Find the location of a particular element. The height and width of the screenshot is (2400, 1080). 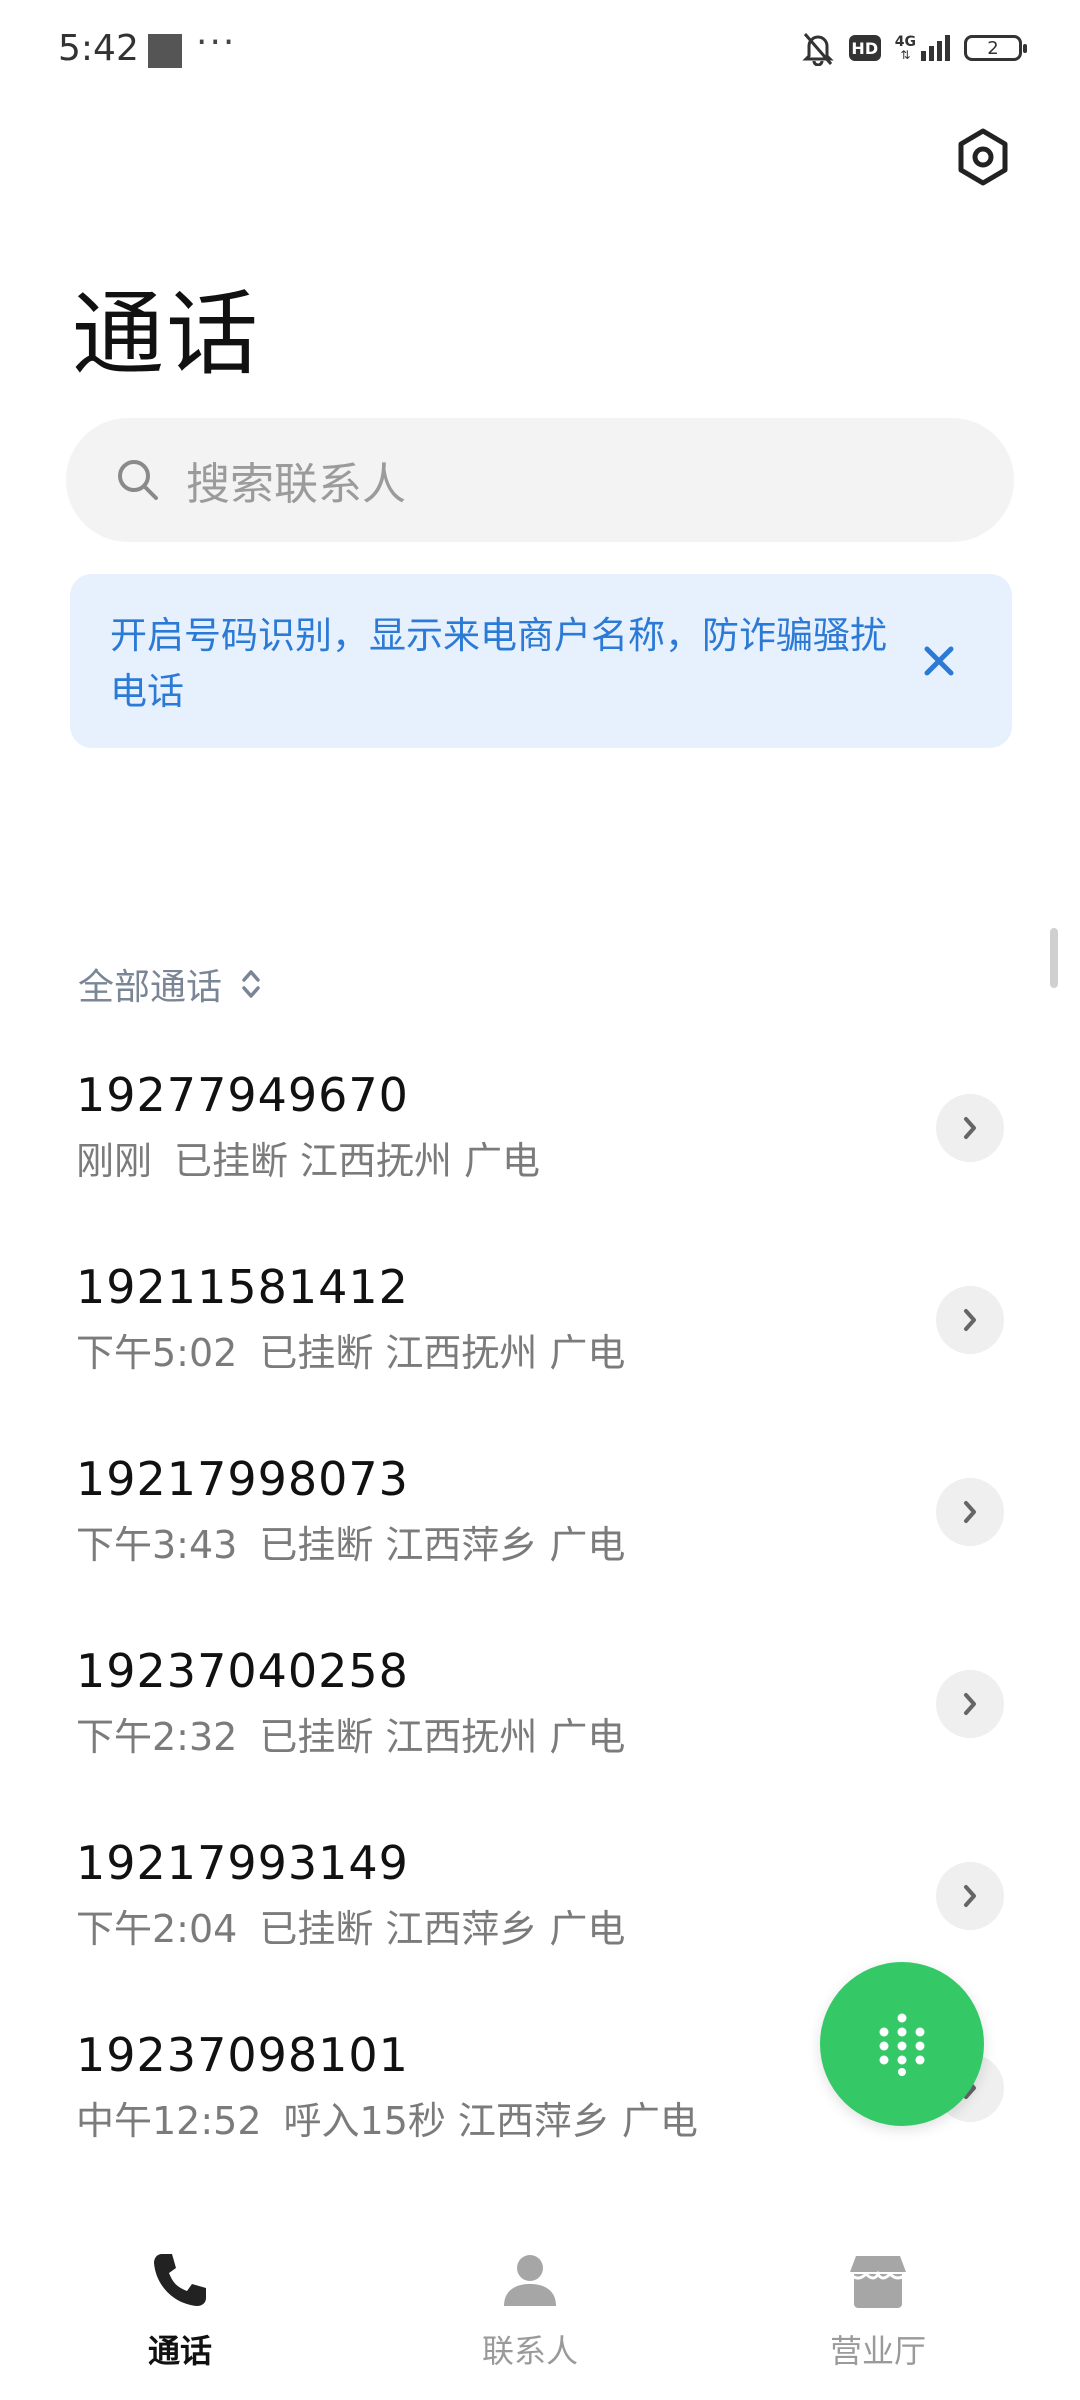

battery-icon: 2 is located at coordinates (995, 48).